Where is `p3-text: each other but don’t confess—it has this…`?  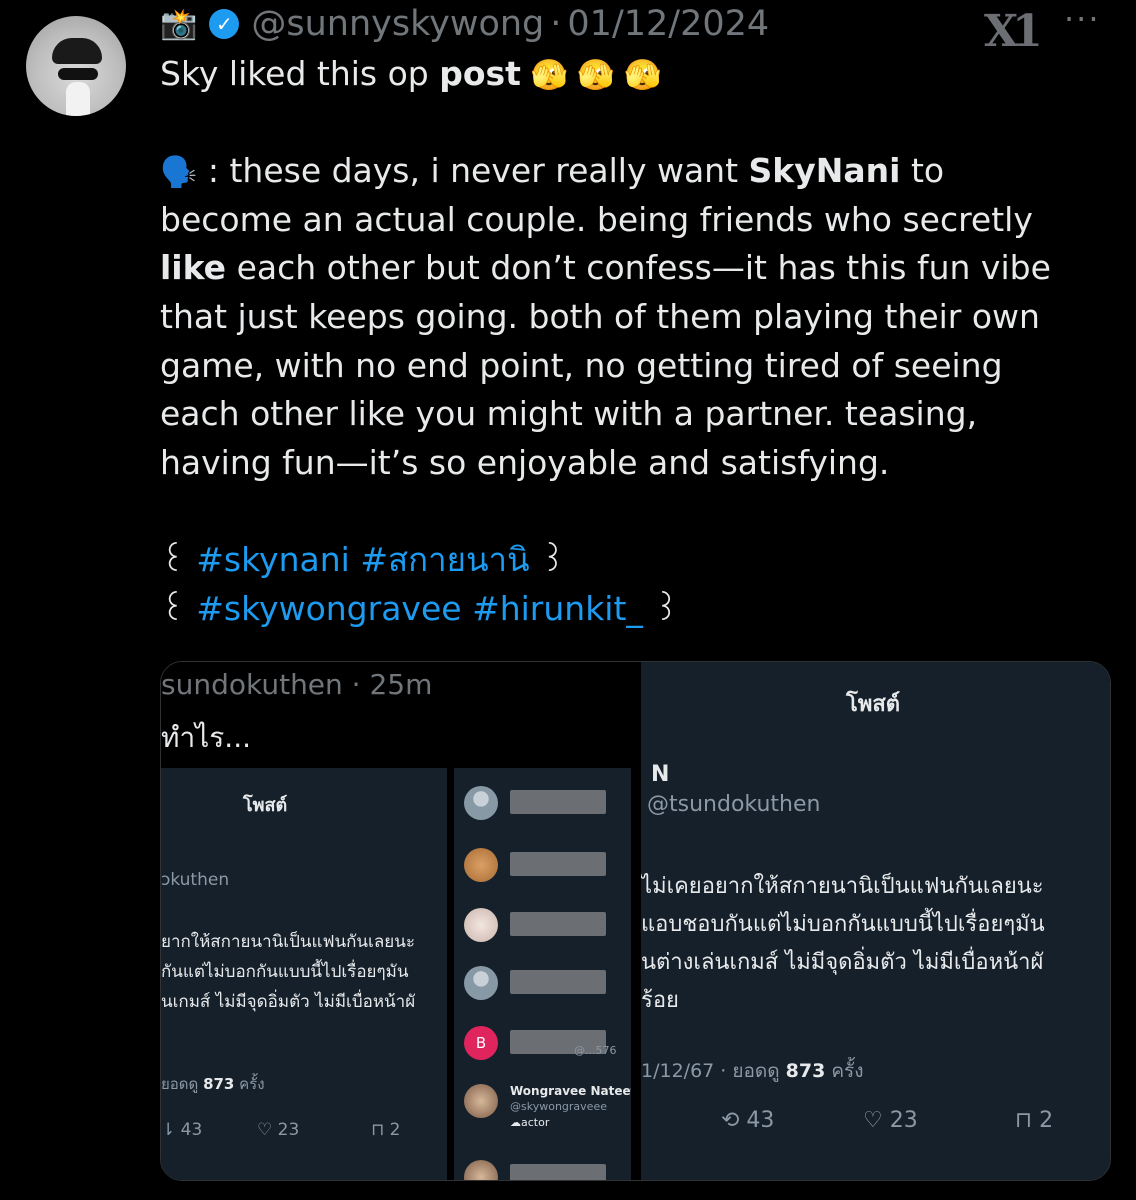
p3-text: each other but don’t confess—it has this… is located at coordinates (638, 268).